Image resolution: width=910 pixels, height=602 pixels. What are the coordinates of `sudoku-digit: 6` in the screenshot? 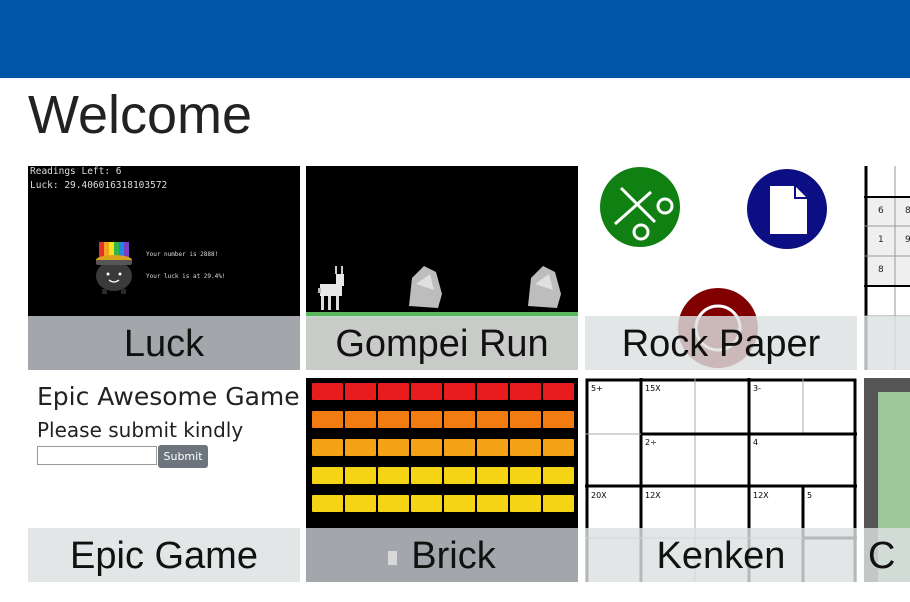 It's located at (881, 211).